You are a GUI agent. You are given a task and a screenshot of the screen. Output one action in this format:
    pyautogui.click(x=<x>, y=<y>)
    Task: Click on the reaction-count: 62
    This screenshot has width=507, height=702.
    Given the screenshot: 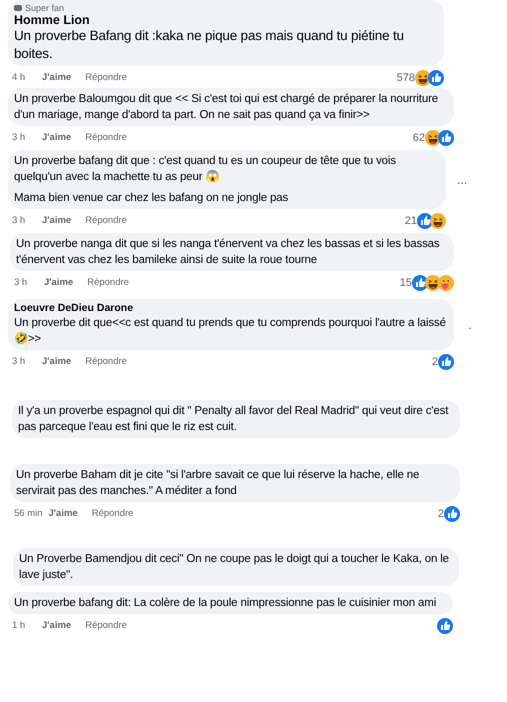 What is the action you would take?
    pyautogui.click(x=418, y=138)
    